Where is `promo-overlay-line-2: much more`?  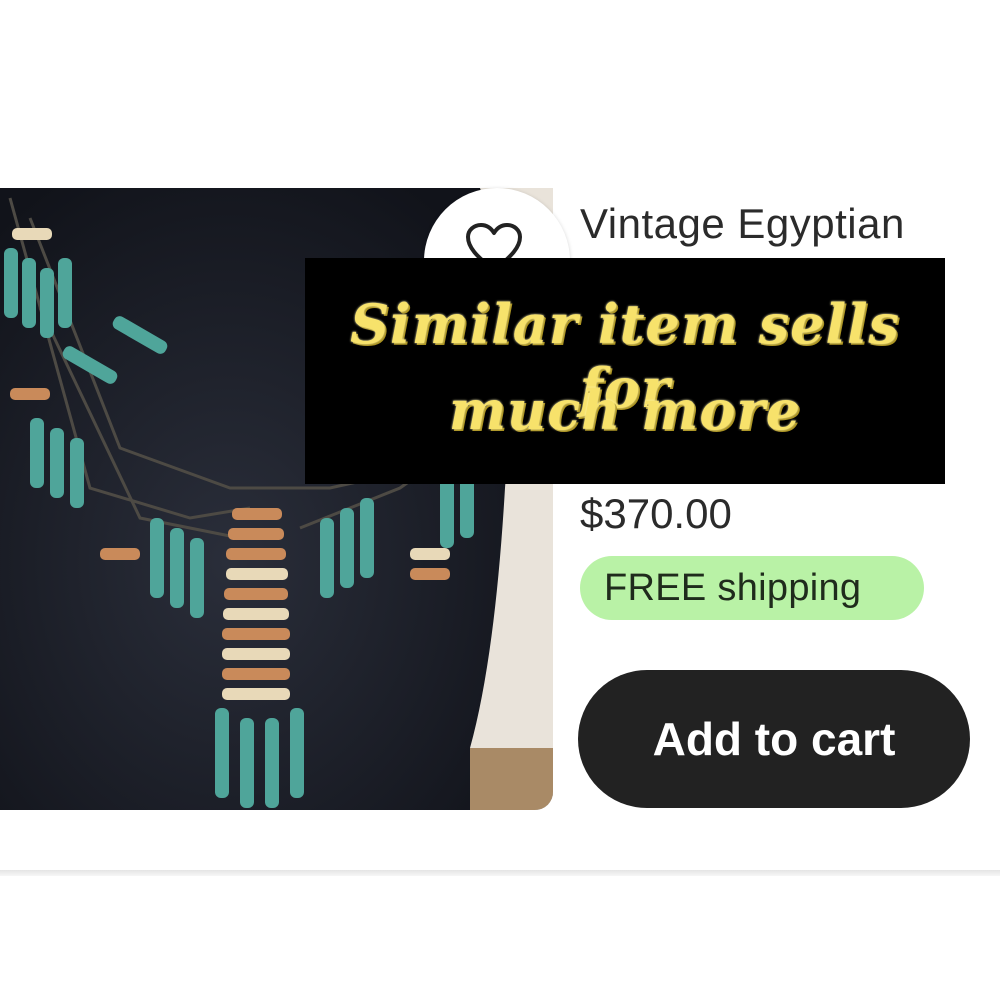 promo-overlay-line-2: much more is located at coordinates (625, 410).